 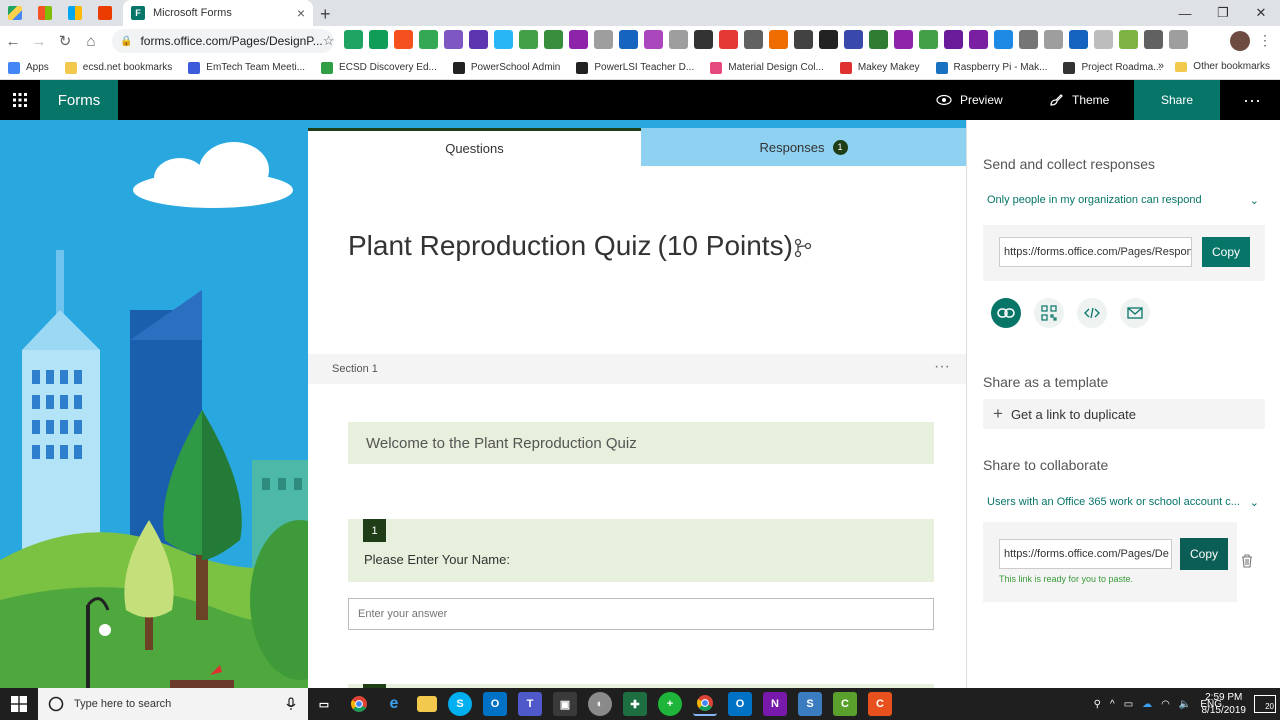 I want to click on bookmark-star-icon: ☆, so click(x=329, y=41).